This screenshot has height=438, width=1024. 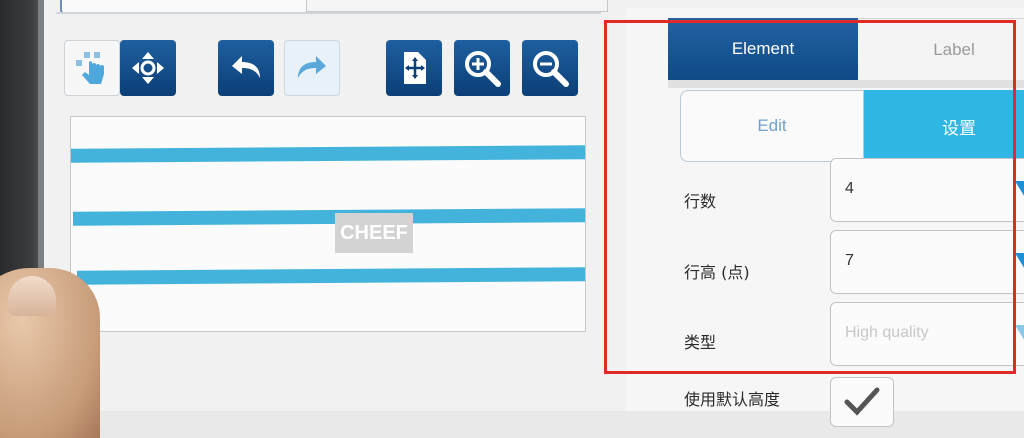 What do you see at coordinates (328, 13) in the screenshot?
I see `toolbar-separator` at bounding box center [328, 13].